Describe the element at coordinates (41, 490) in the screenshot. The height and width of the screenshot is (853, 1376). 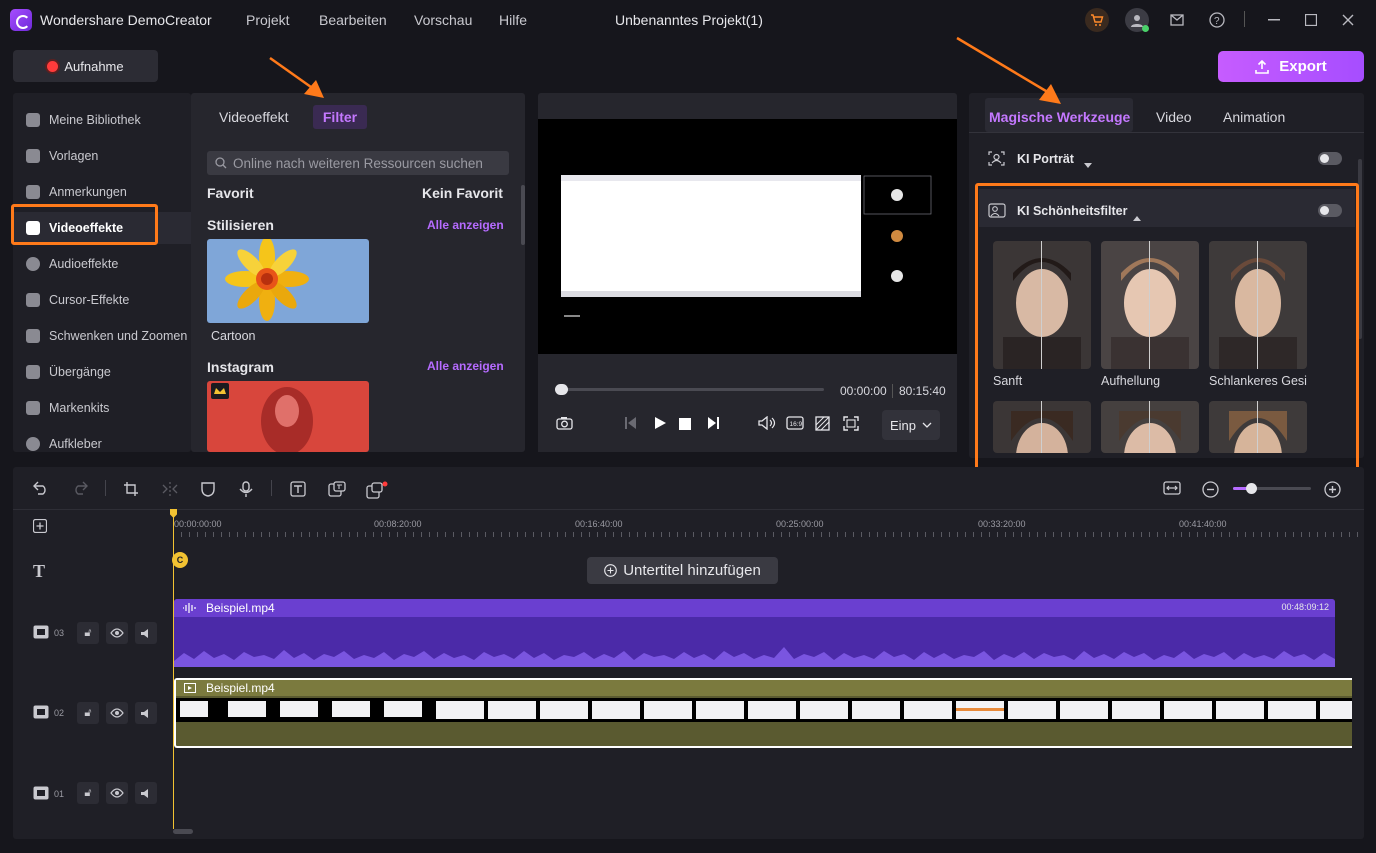
I see `undo-icon` at that location.